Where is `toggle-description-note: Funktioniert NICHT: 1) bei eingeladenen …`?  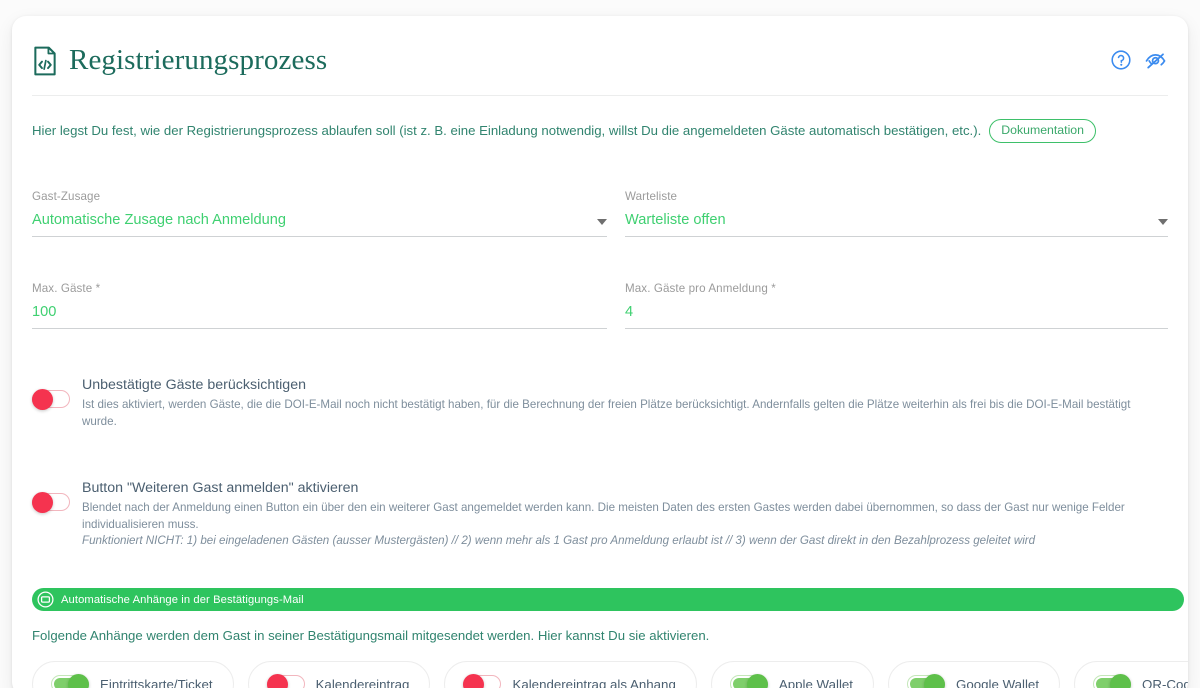 toggle-description-note: Funktioniert NICHT: 1) bei eingeladenen … is located at coordinates (559, 541).